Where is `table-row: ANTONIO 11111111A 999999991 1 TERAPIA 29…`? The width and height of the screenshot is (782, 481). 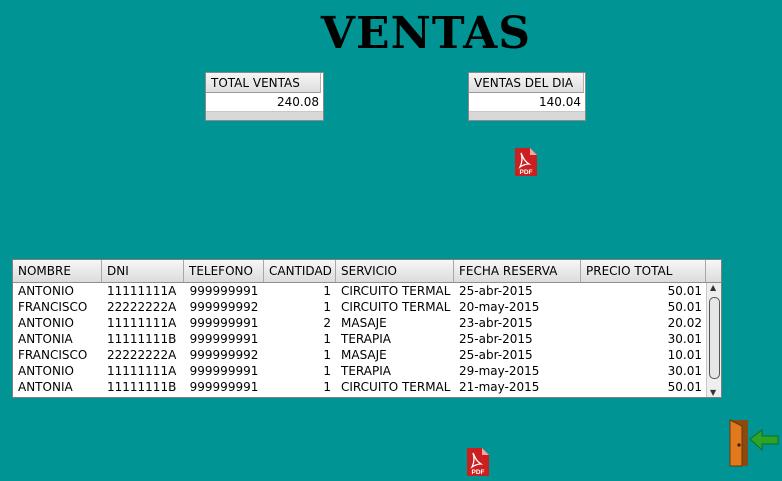
table-row: ANTONIO 11111111A 999999991 1 TERAPIA 29… is located at coordinates (360, 371).